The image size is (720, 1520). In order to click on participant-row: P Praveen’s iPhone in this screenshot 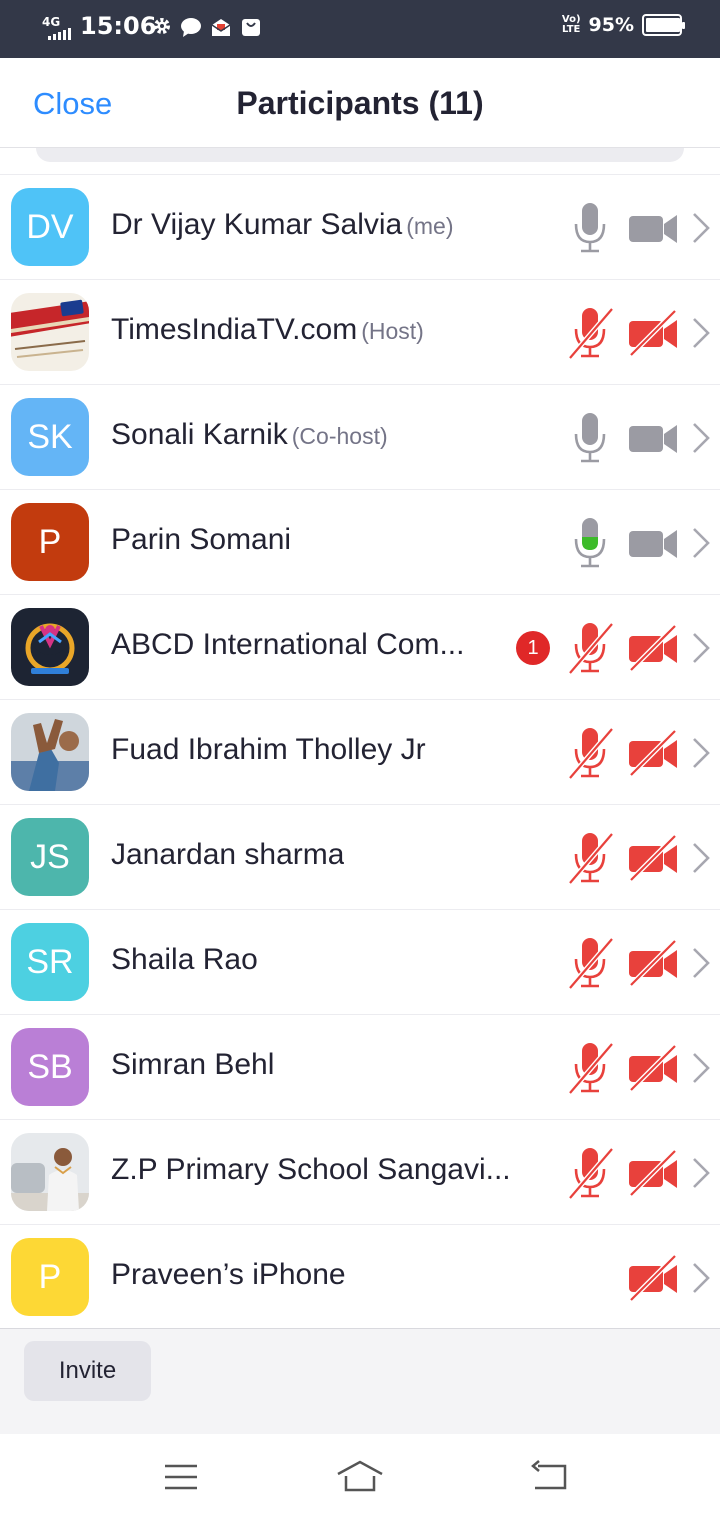, I will do `click(360, 1276)`.